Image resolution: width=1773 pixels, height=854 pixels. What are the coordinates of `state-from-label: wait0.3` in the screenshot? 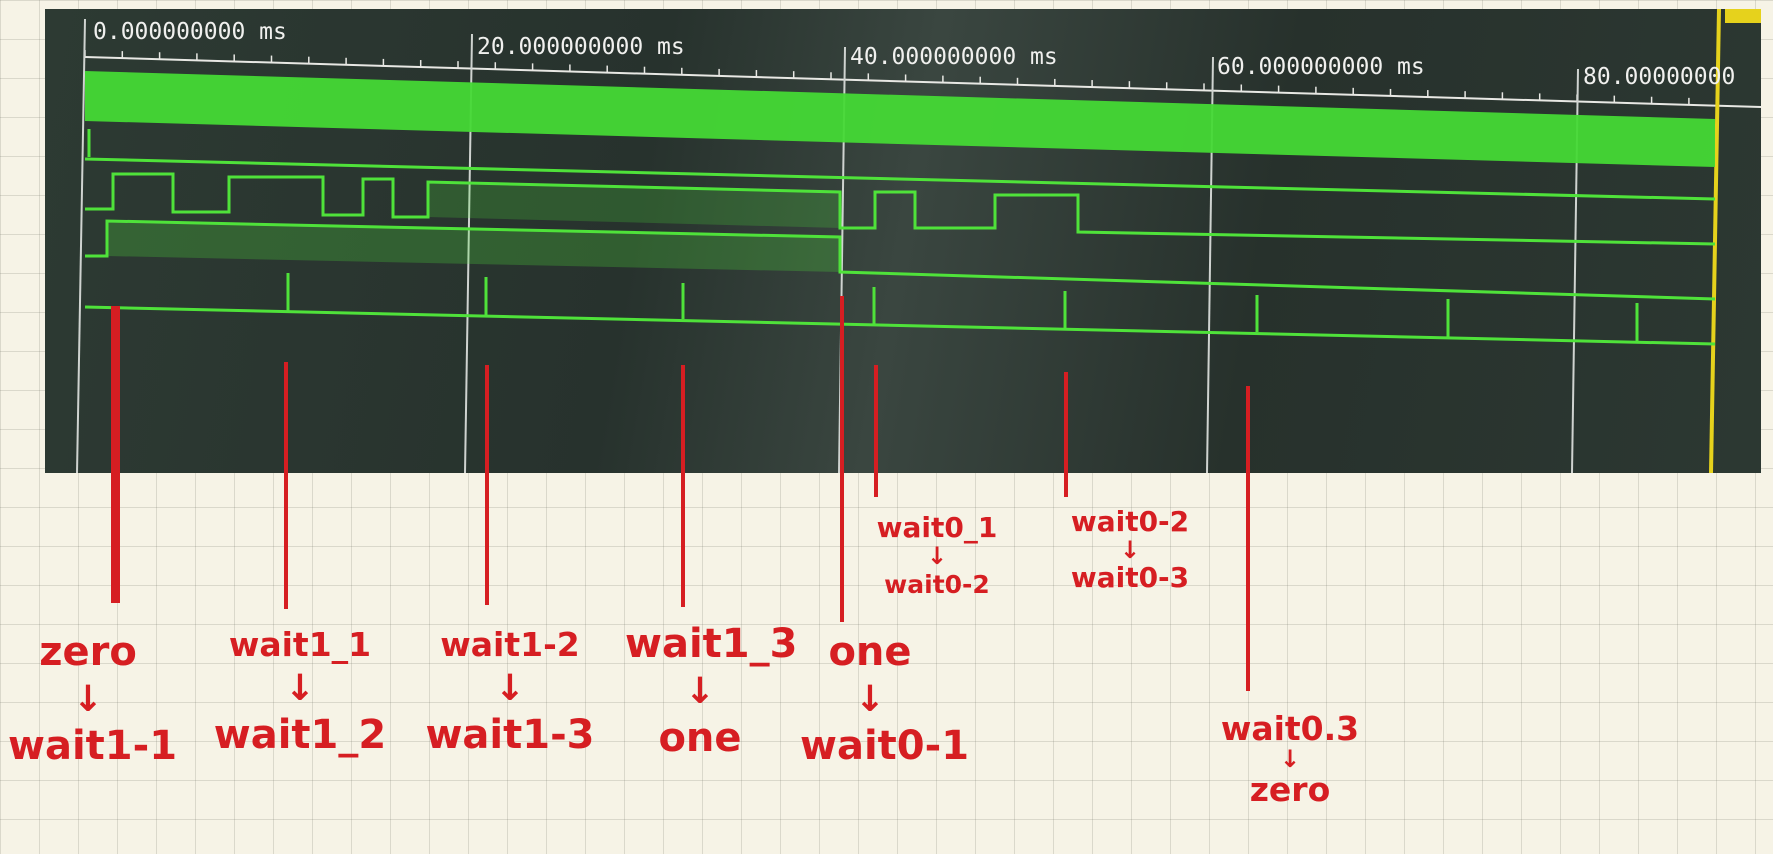 It's located at (1290, 728).